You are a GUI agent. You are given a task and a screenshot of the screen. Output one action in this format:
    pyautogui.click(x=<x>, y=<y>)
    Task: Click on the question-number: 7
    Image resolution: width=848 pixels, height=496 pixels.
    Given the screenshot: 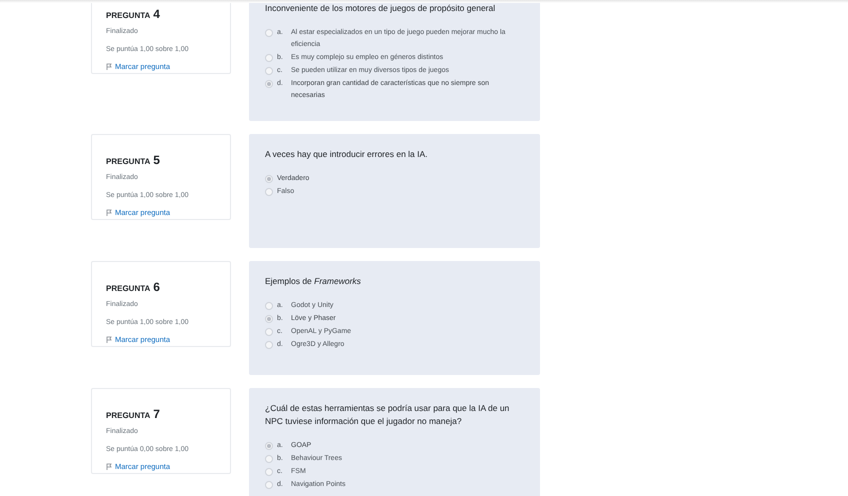 What is the action you would take?
    pyautogui.click(x=156, y=414)
    